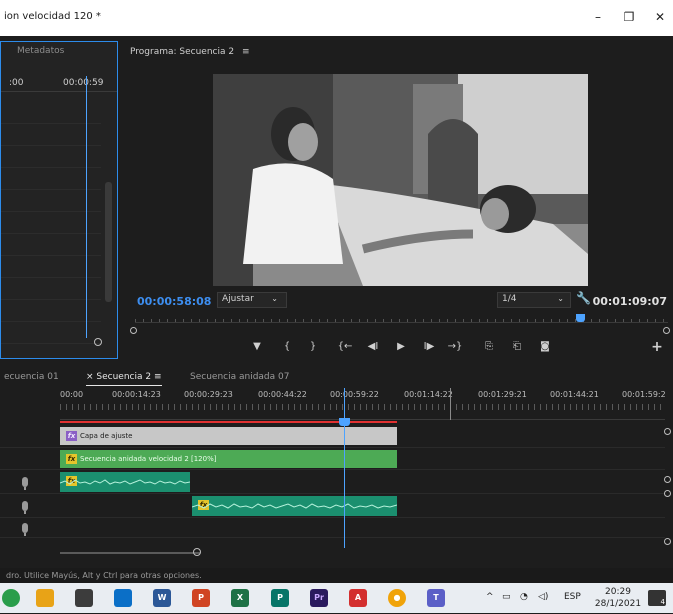 This screenshot has height=614, width=673. Describe the element at coordinates (358, 598) in the screenshot. I see `acrobat-icon: A` at that location.